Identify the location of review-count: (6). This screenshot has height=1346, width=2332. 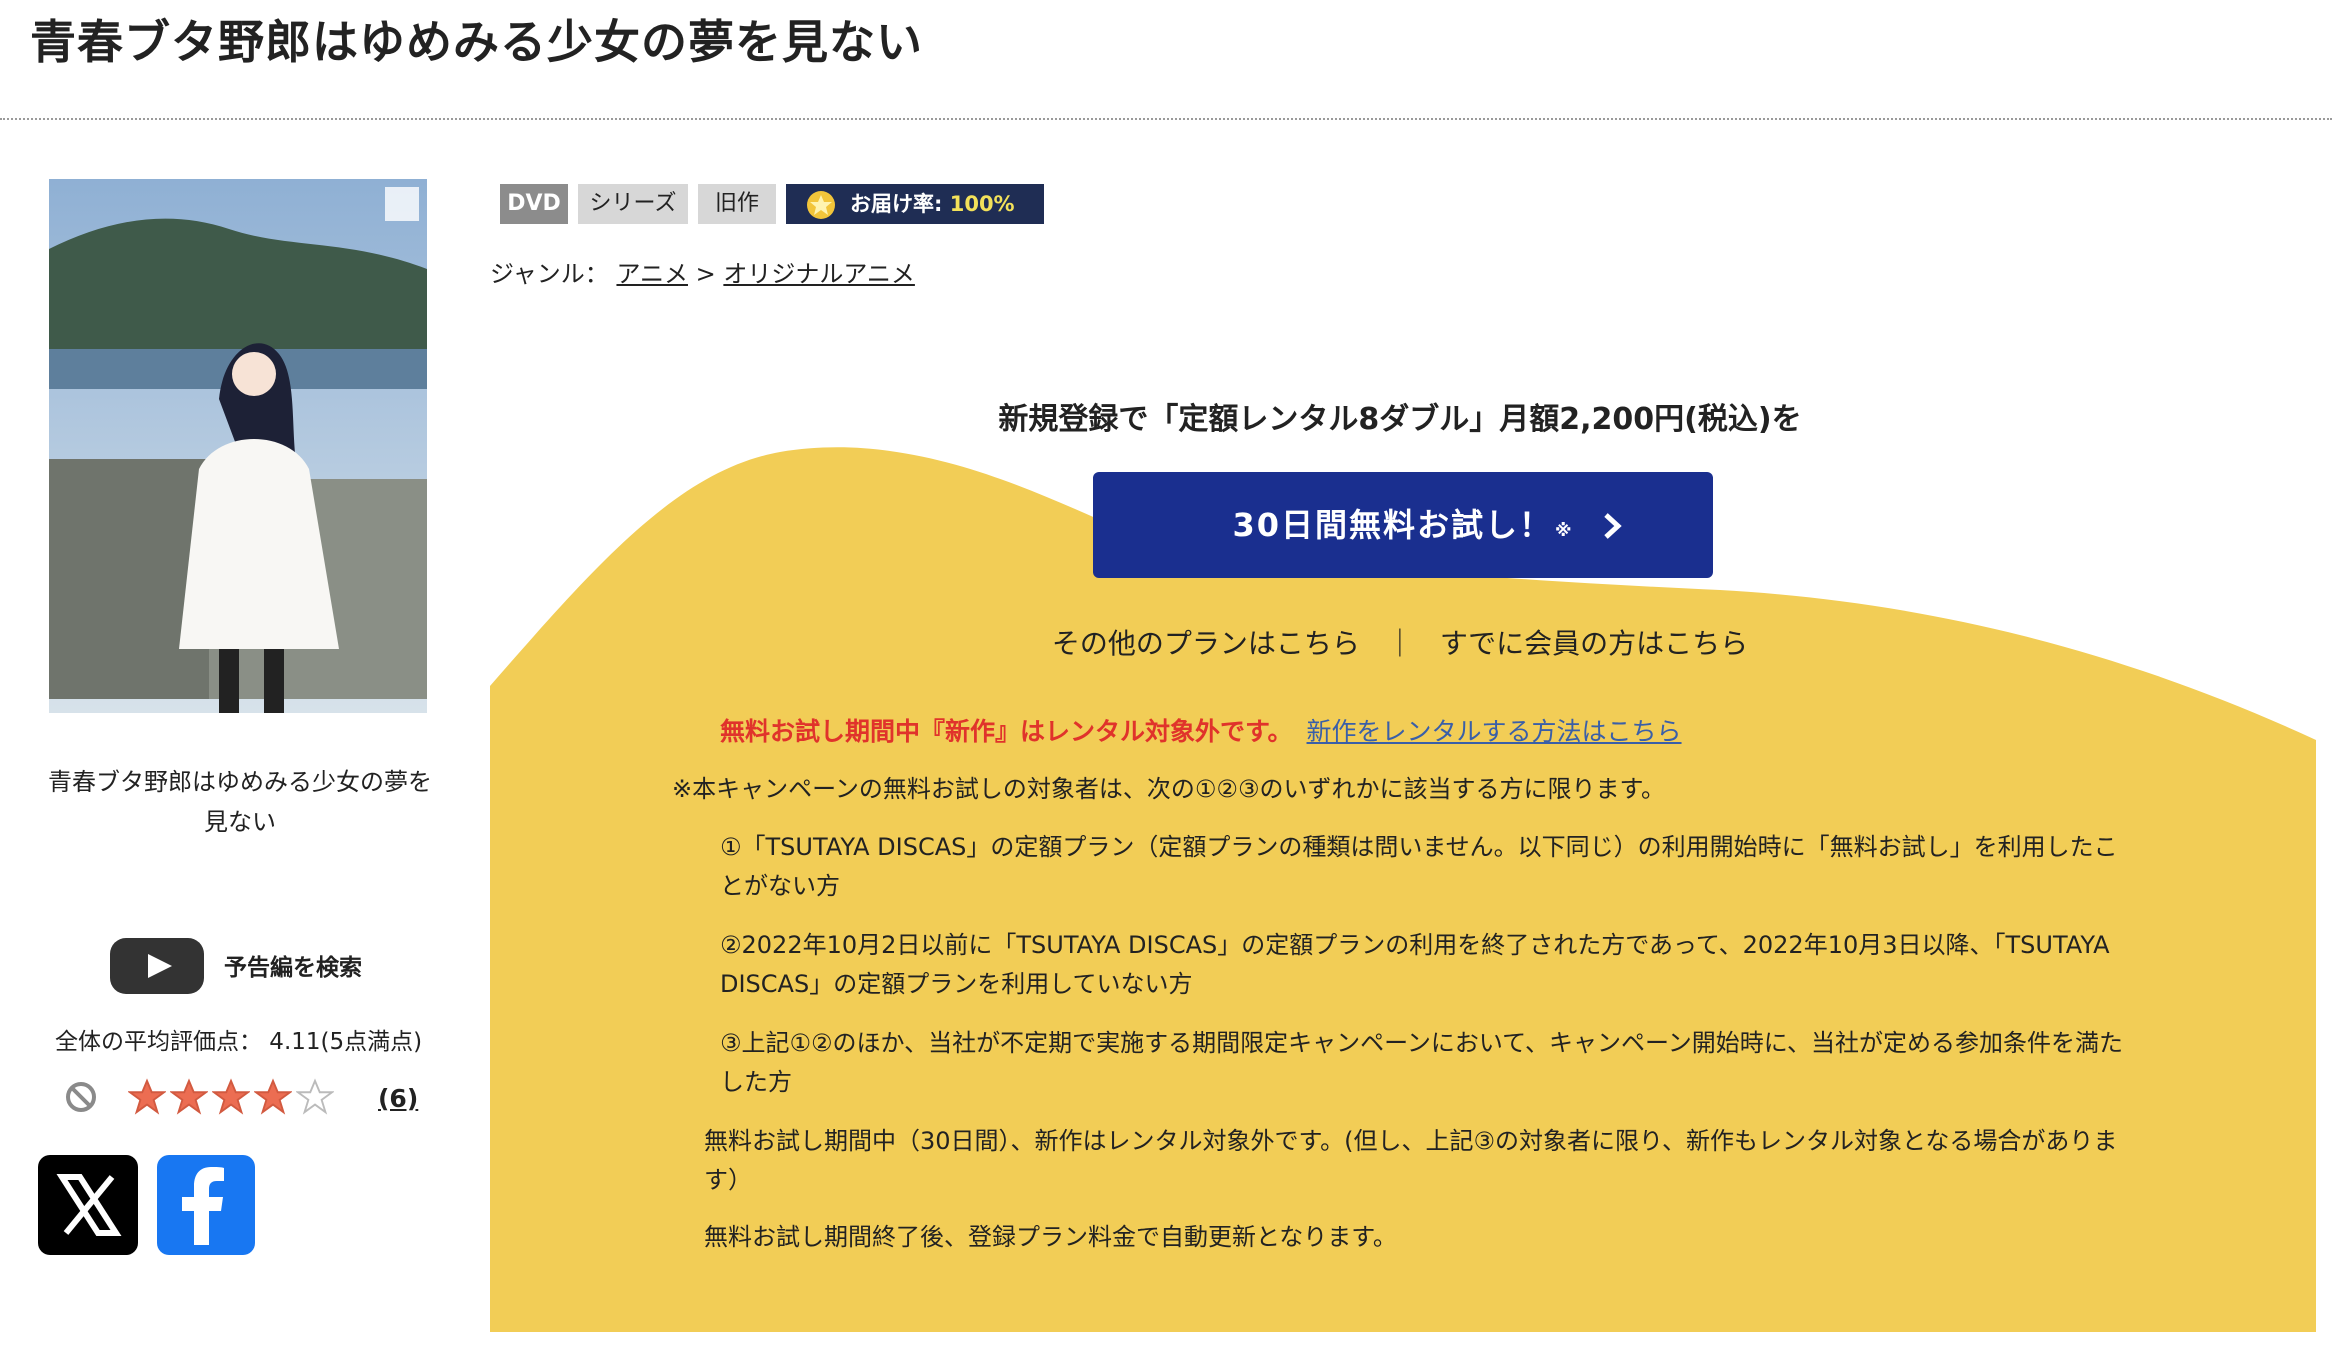
(398, 1098).